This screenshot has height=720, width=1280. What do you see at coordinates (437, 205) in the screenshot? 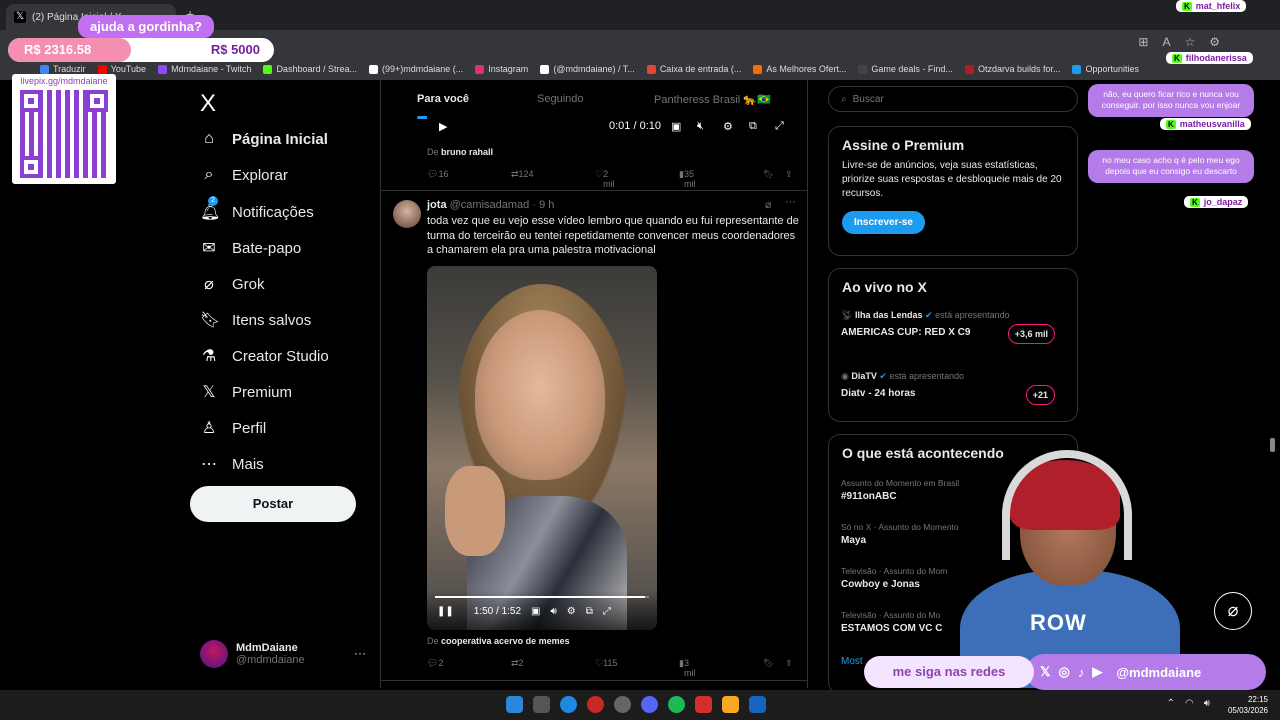
I see `post-author-name: jota` at bounding box center [437, 205].